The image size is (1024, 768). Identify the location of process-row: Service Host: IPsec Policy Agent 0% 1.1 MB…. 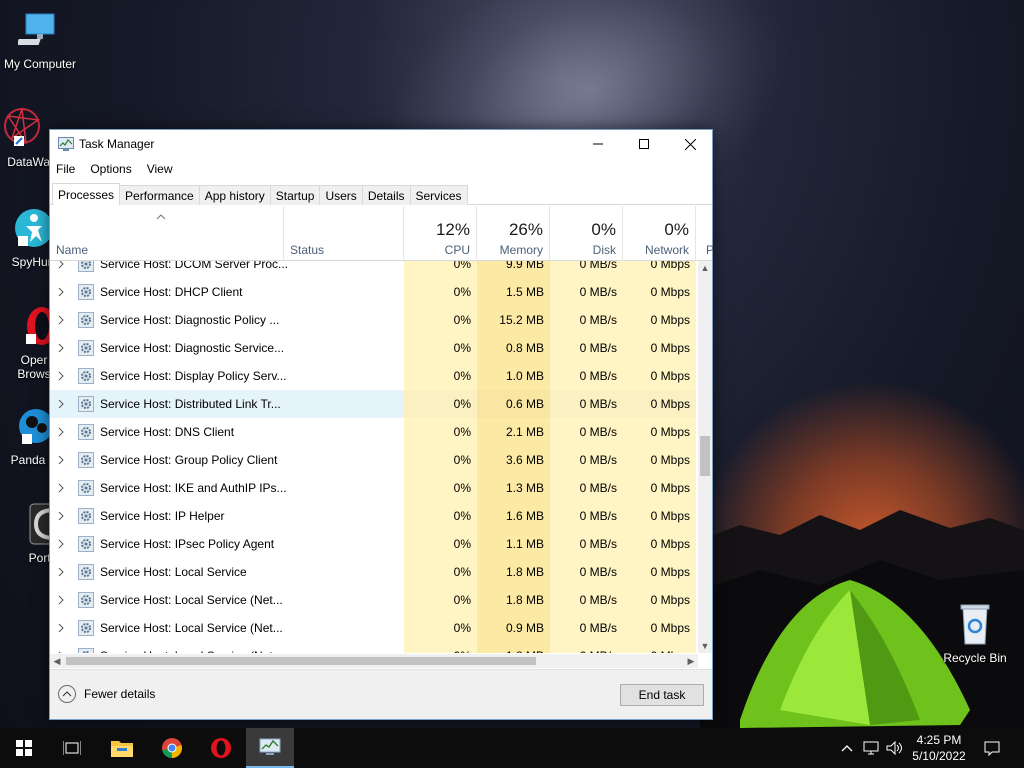
(374, 544).